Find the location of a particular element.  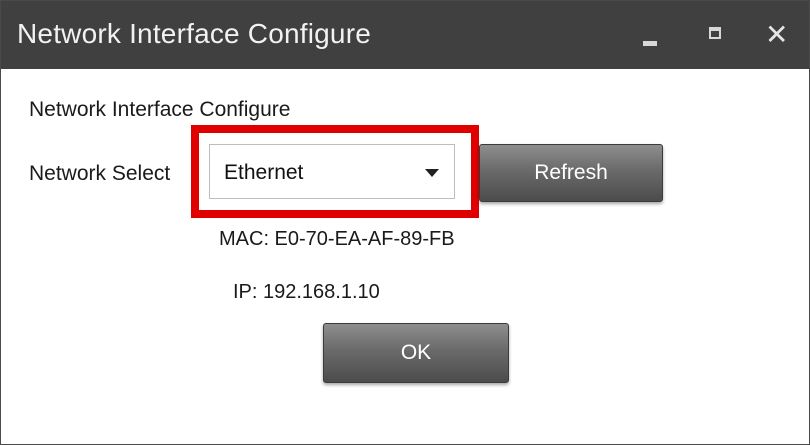

mac-address-text: MAC: E0-70-EA-AF-89-FB is located at coordinates (337, 239).